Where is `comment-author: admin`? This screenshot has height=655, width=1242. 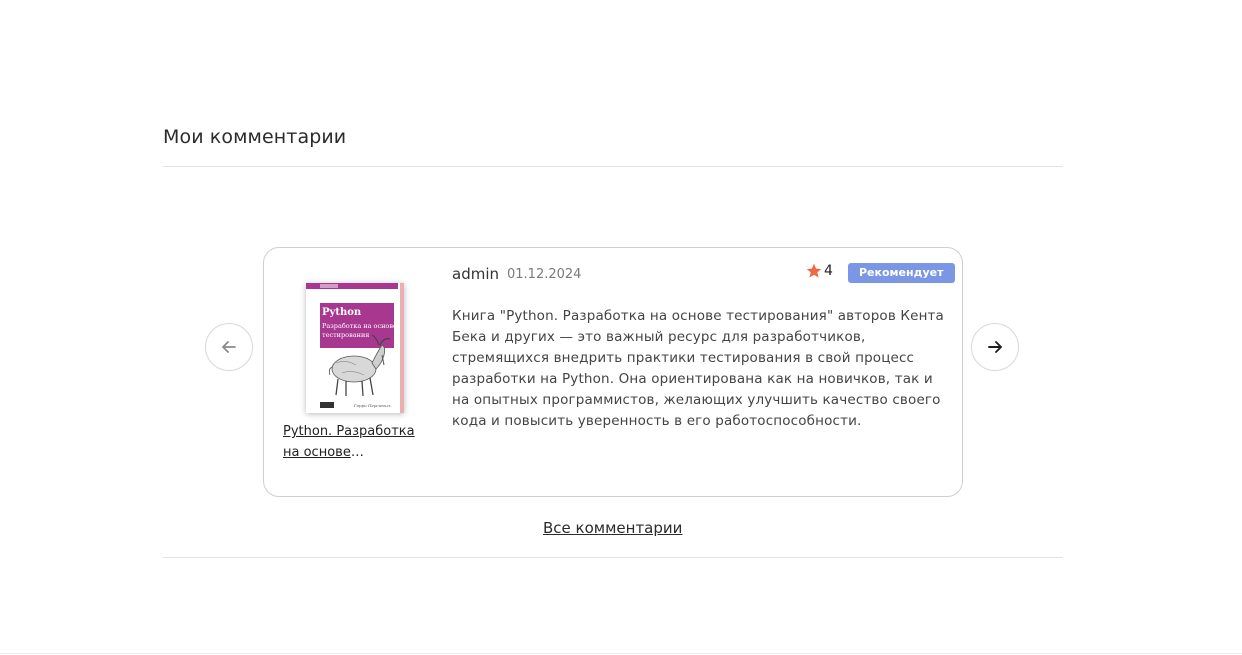
comment-author: admin is located at coordinates (475, 274).